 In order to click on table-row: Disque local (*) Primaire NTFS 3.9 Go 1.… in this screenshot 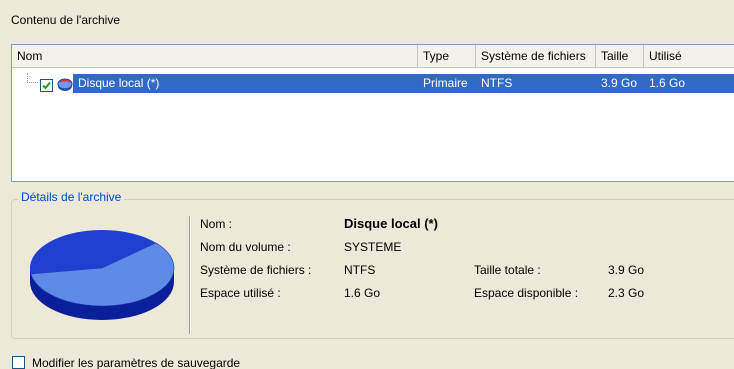, I will do `click(403, 83)`.